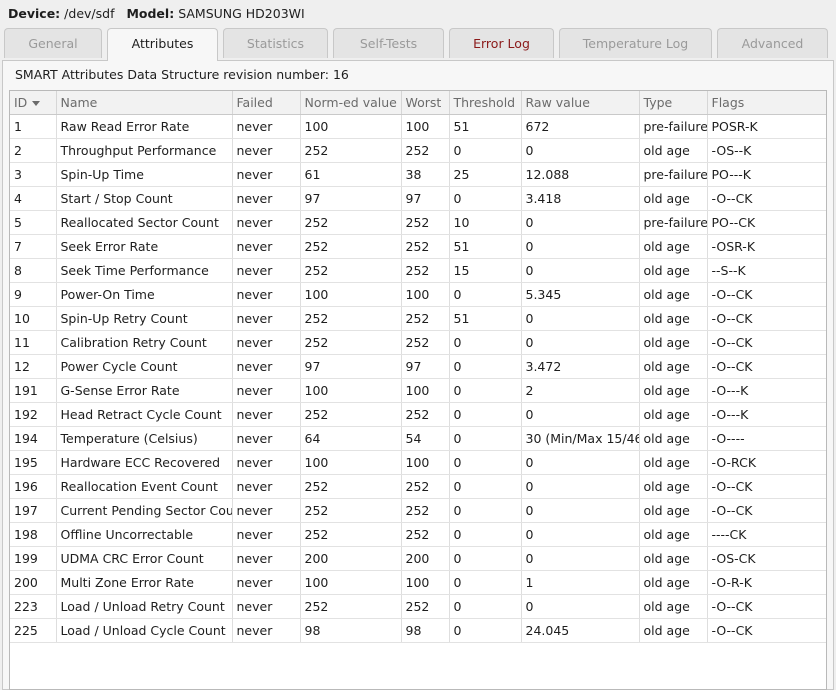 The width and height of the screenshot is (836, 690). I want to click on column-header-id: ID, so click(33, 103).